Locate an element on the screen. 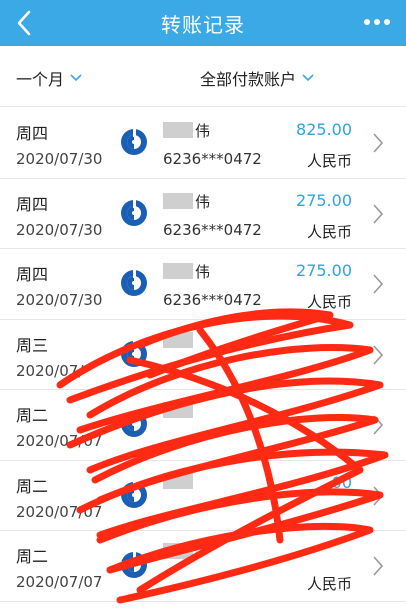 The height and width of the screenshot is (609, 406). period-filter-dropdown: 一个月 is located at coordinates (49, 78).